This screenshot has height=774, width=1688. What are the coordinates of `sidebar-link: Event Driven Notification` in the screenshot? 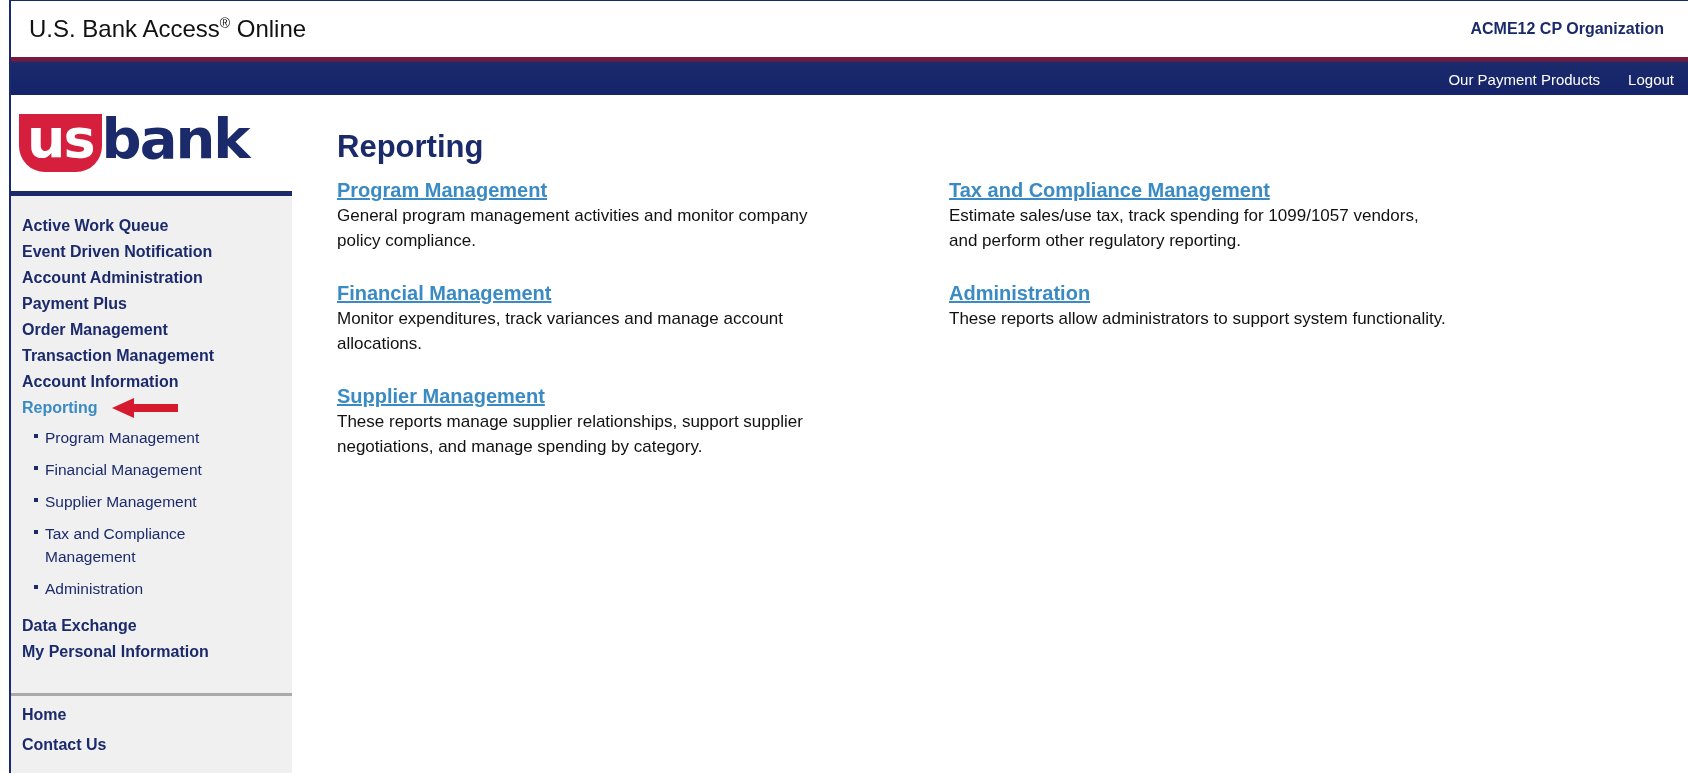 It's located at (117, 252).